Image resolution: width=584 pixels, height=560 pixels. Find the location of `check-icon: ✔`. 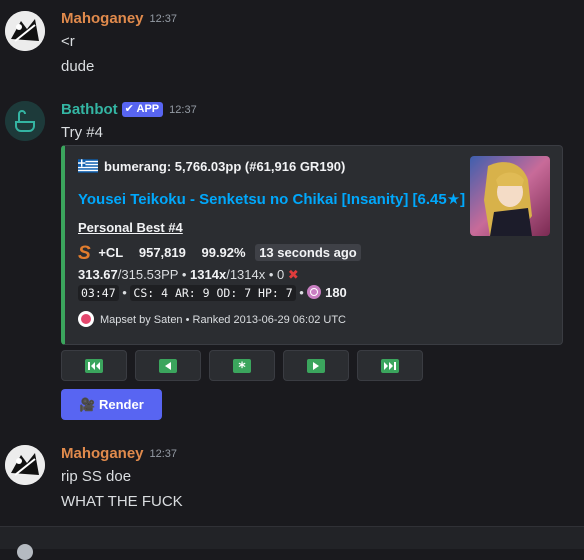

check-icon: ✔ is located at coordinates (129, 109).